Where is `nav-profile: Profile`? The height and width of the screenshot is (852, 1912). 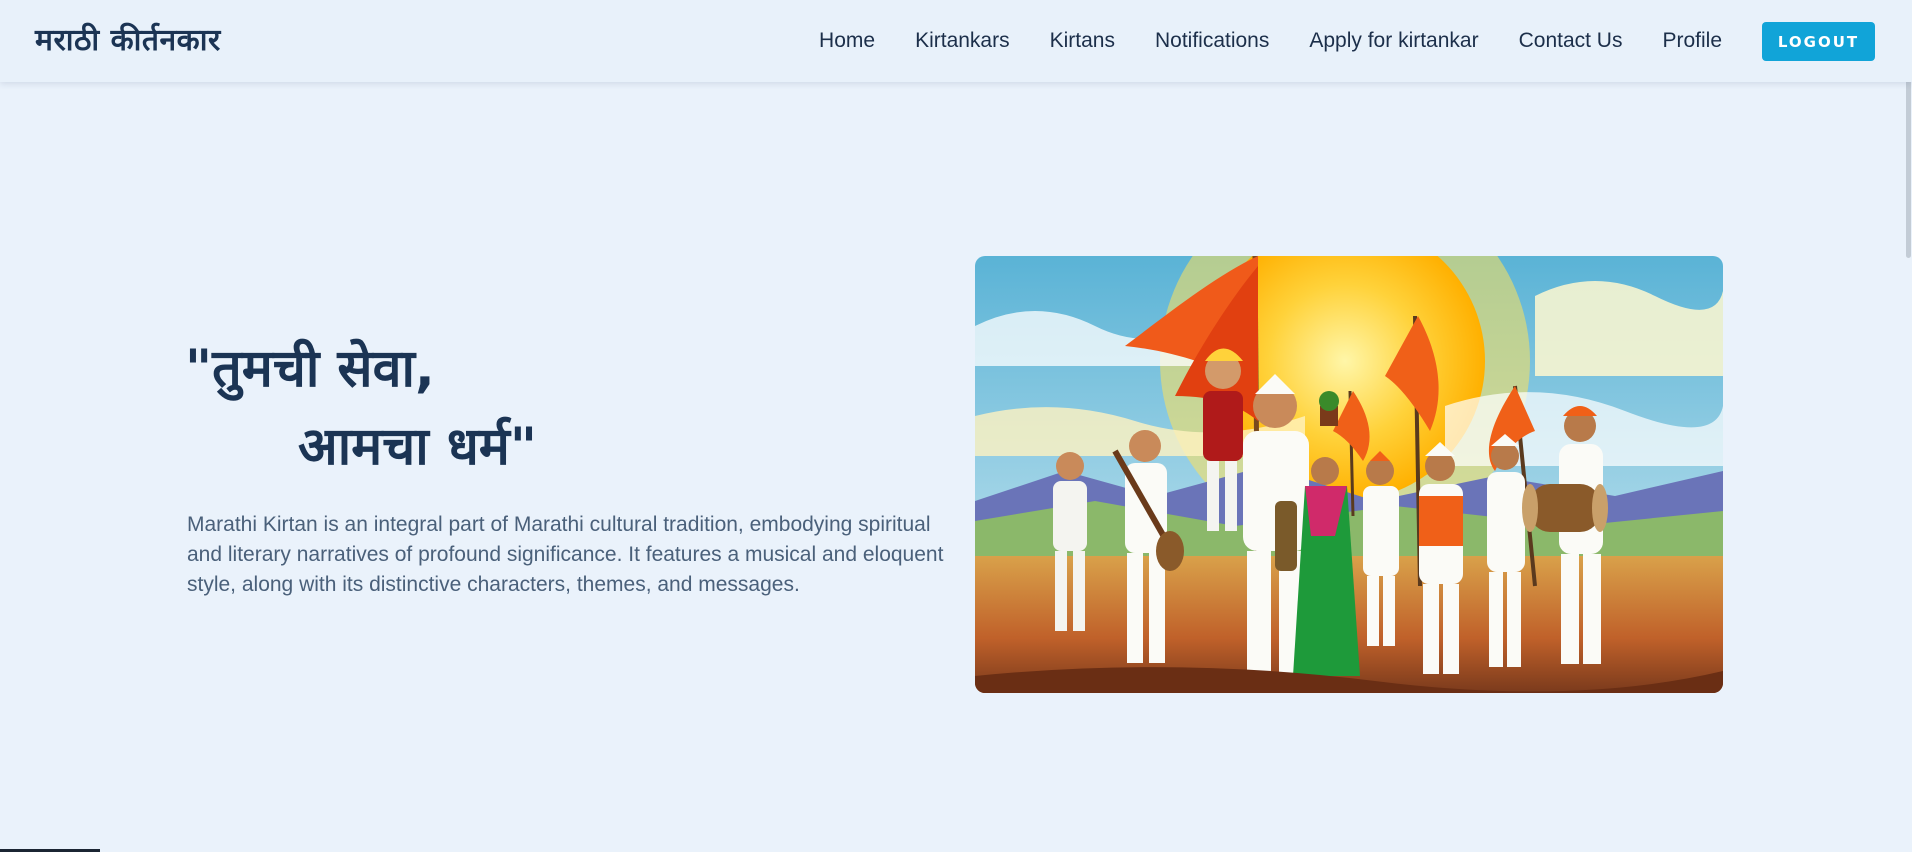 nav-profile: Profile is located at coordinates (1692, 41).